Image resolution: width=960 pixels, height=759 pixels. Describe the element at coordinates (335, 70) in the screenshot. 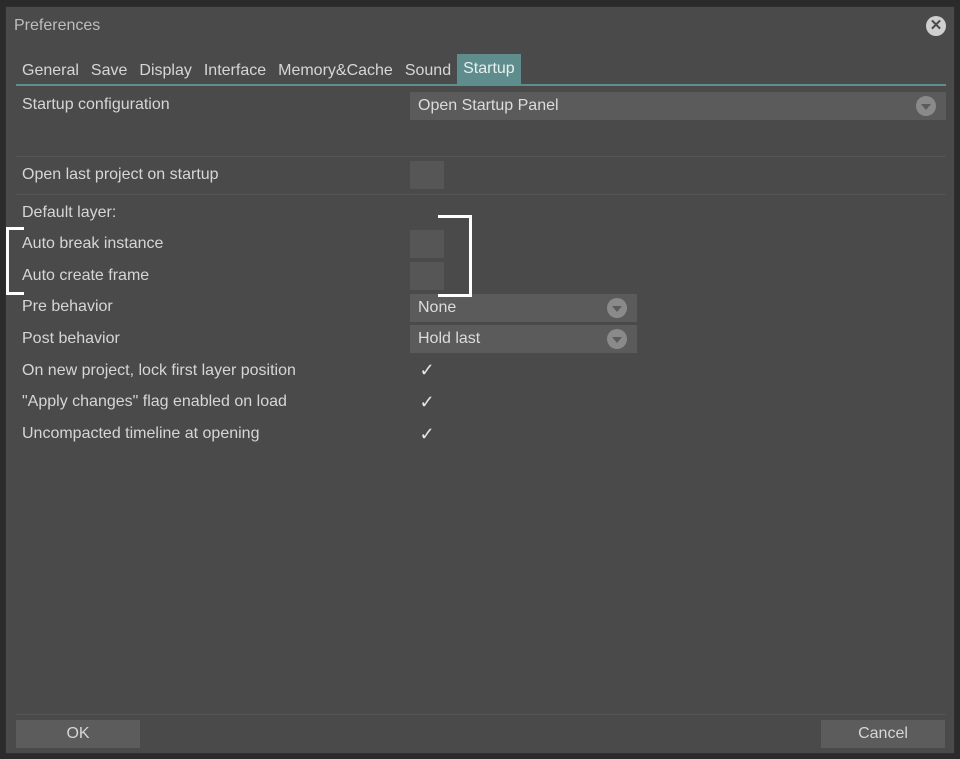

I see `tab-memory-cache: Memory&Cache` at that location.